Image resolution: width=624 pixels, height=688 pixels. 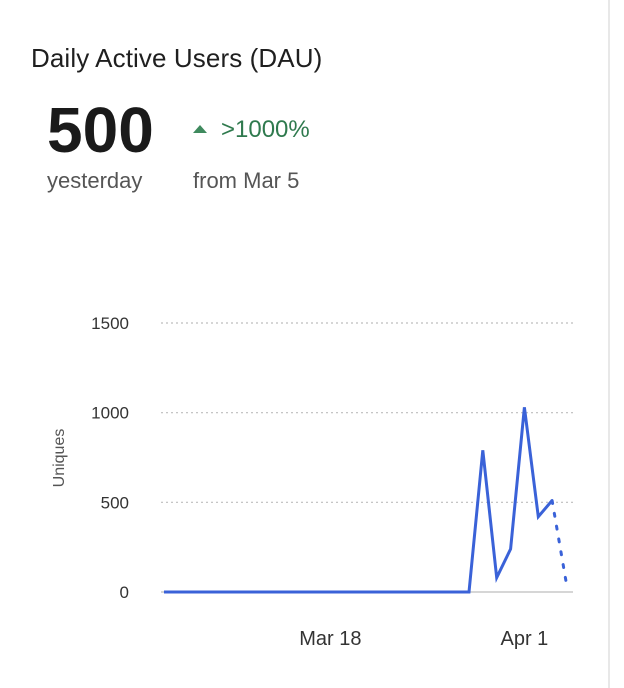 I want to click on series-line-projected, so click(x=559, y=541).